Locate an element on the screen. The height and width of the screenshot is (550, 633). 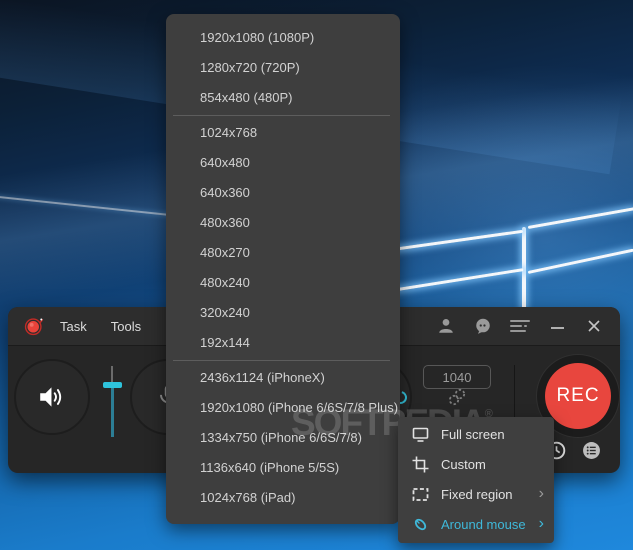
minimize-button is located at coordinates (557, 326).